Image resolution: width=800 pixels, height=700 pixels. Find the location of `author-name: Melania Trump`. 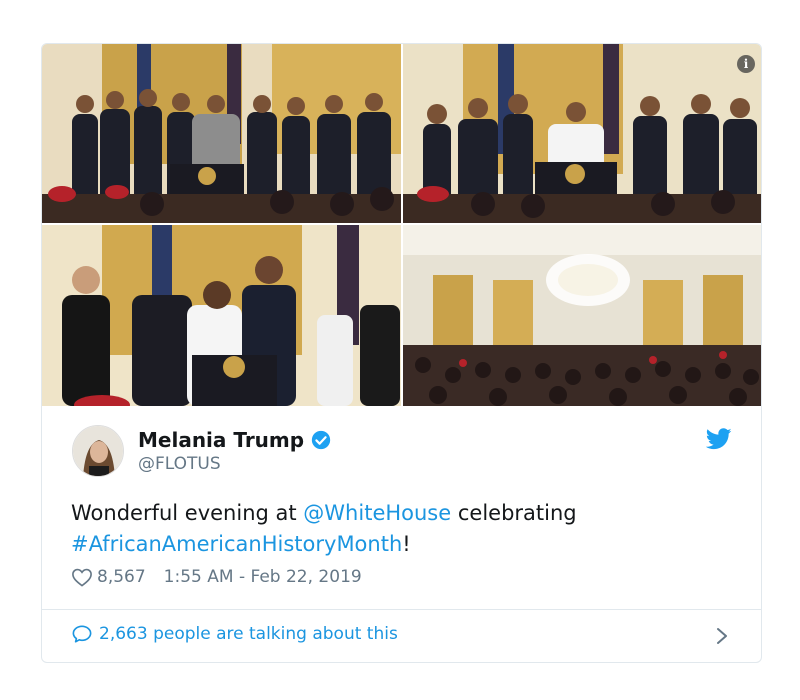

author-name: Melania Trump is located at coordinates (221, 440).